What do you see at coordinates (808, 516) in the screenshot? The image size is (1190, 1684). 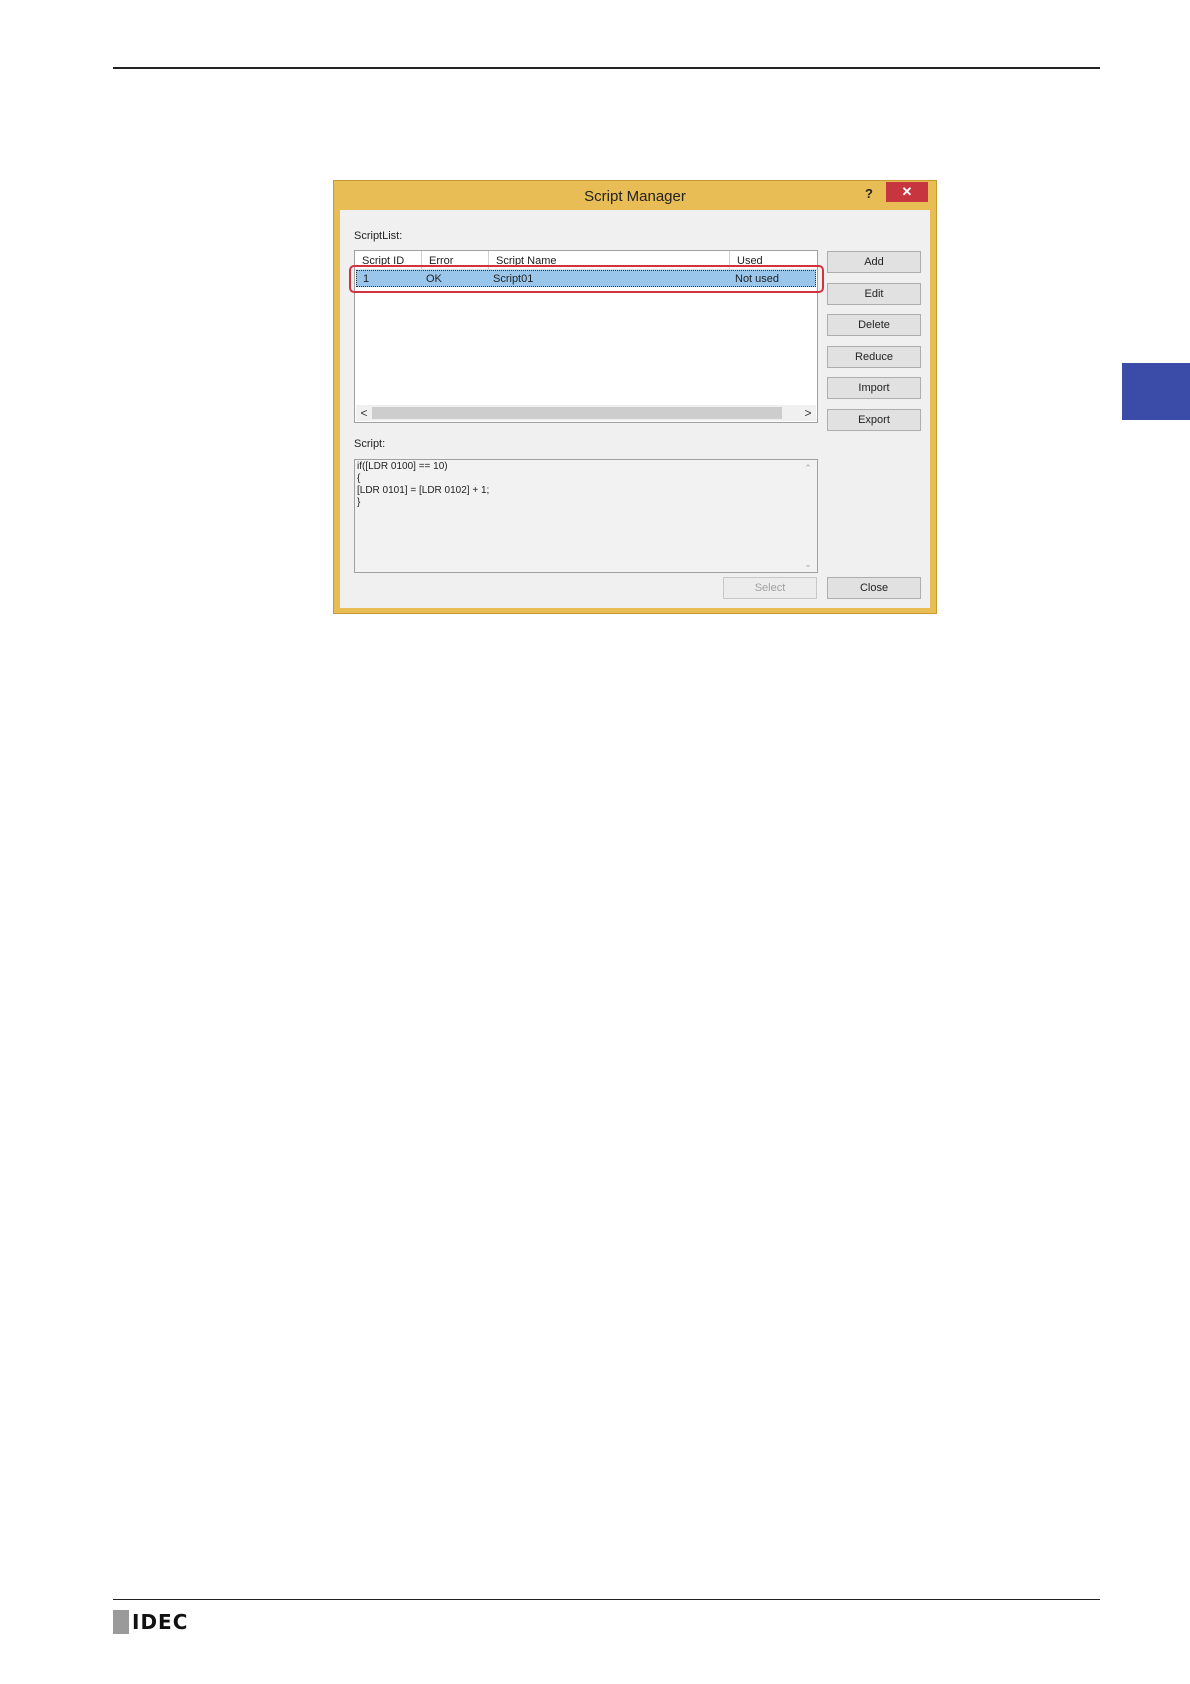 I see `vertical-scrollbar: ⌃ ⌄` at bounding box center [808, 516].